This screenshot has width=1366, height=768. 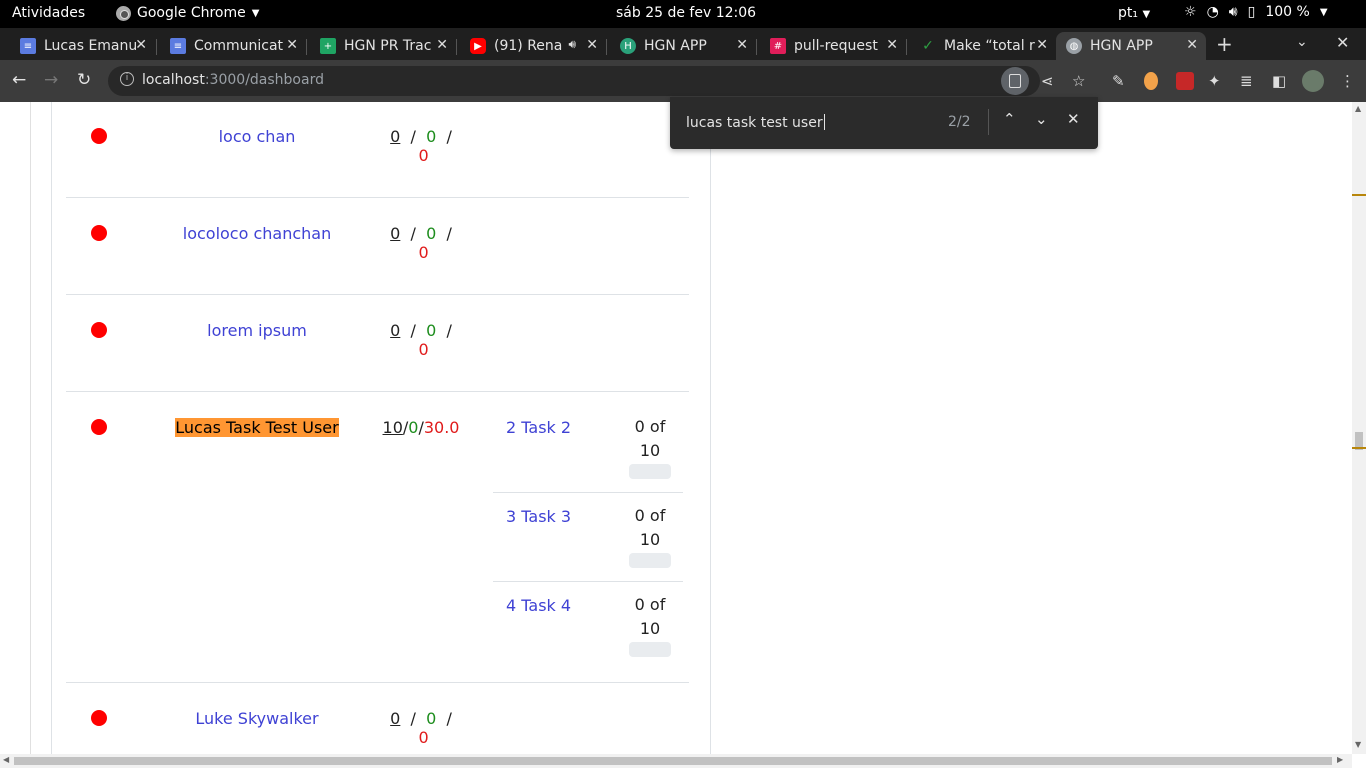 What do you see at coordinates (378, 46) in the screenshot?
I see `tab-2: + HGN PR Trac ✕` at bounding box center [378, 46].